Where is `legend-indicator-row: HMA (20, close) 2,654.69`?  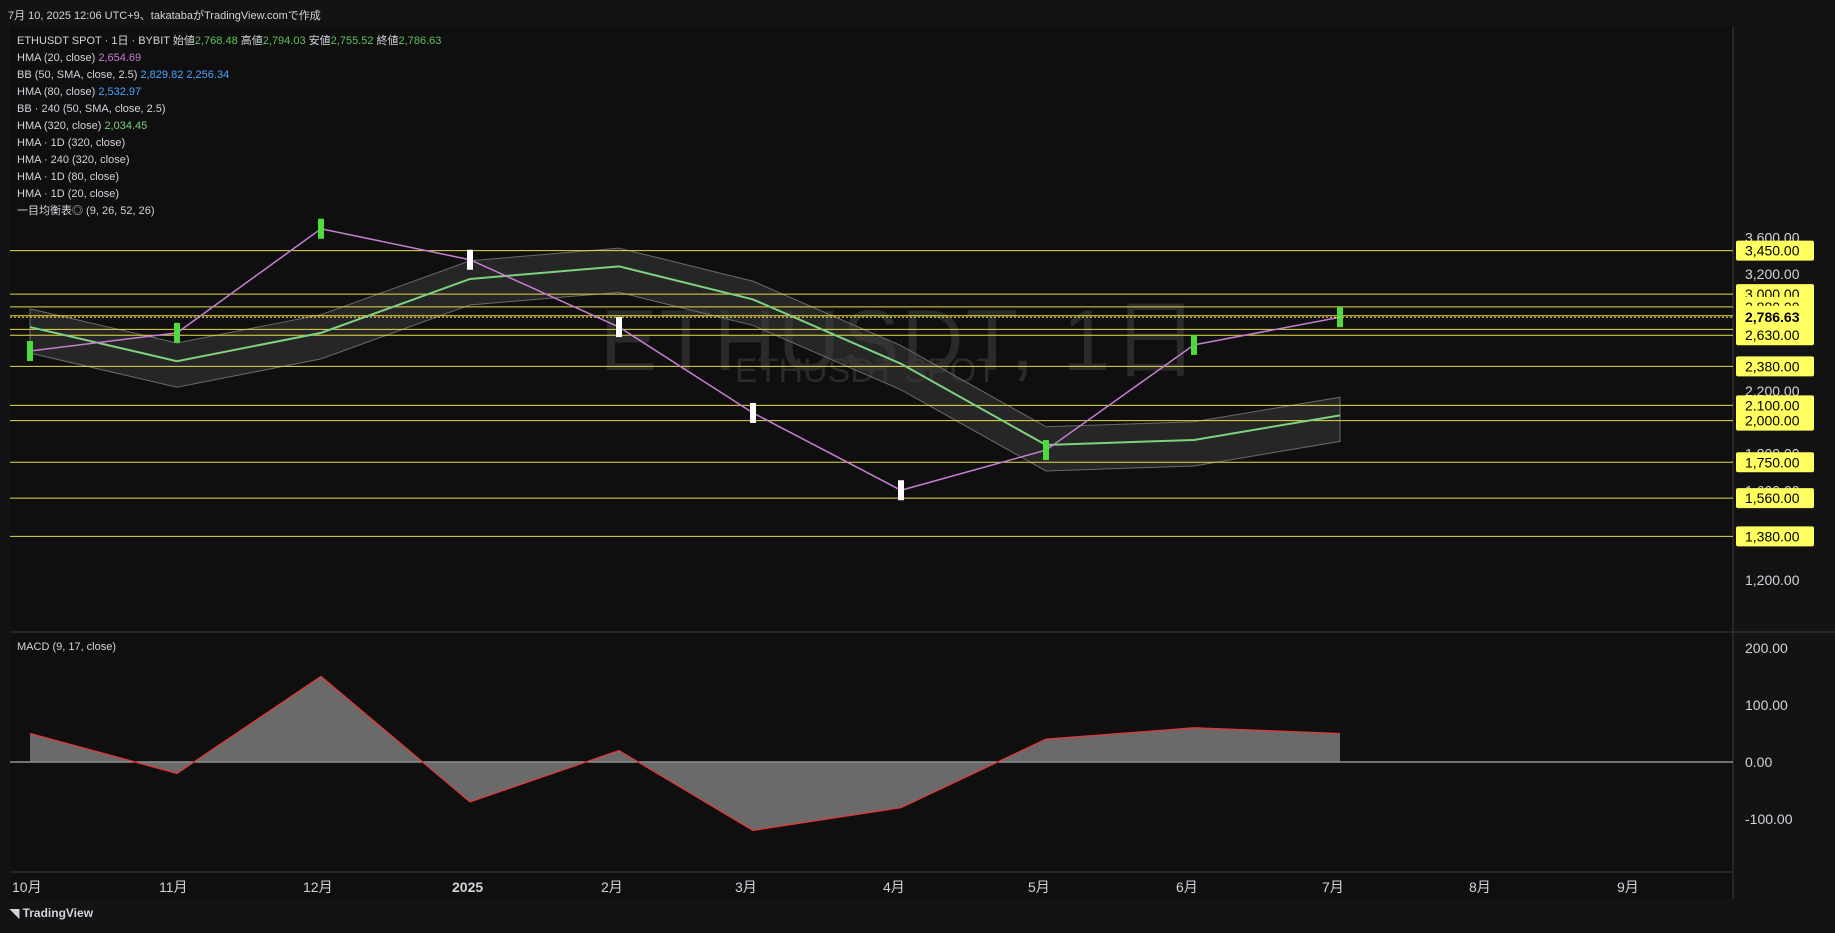
legend-indicator-row: HMA (20, close) 2,654.69 is located at coordinates (229, 58).